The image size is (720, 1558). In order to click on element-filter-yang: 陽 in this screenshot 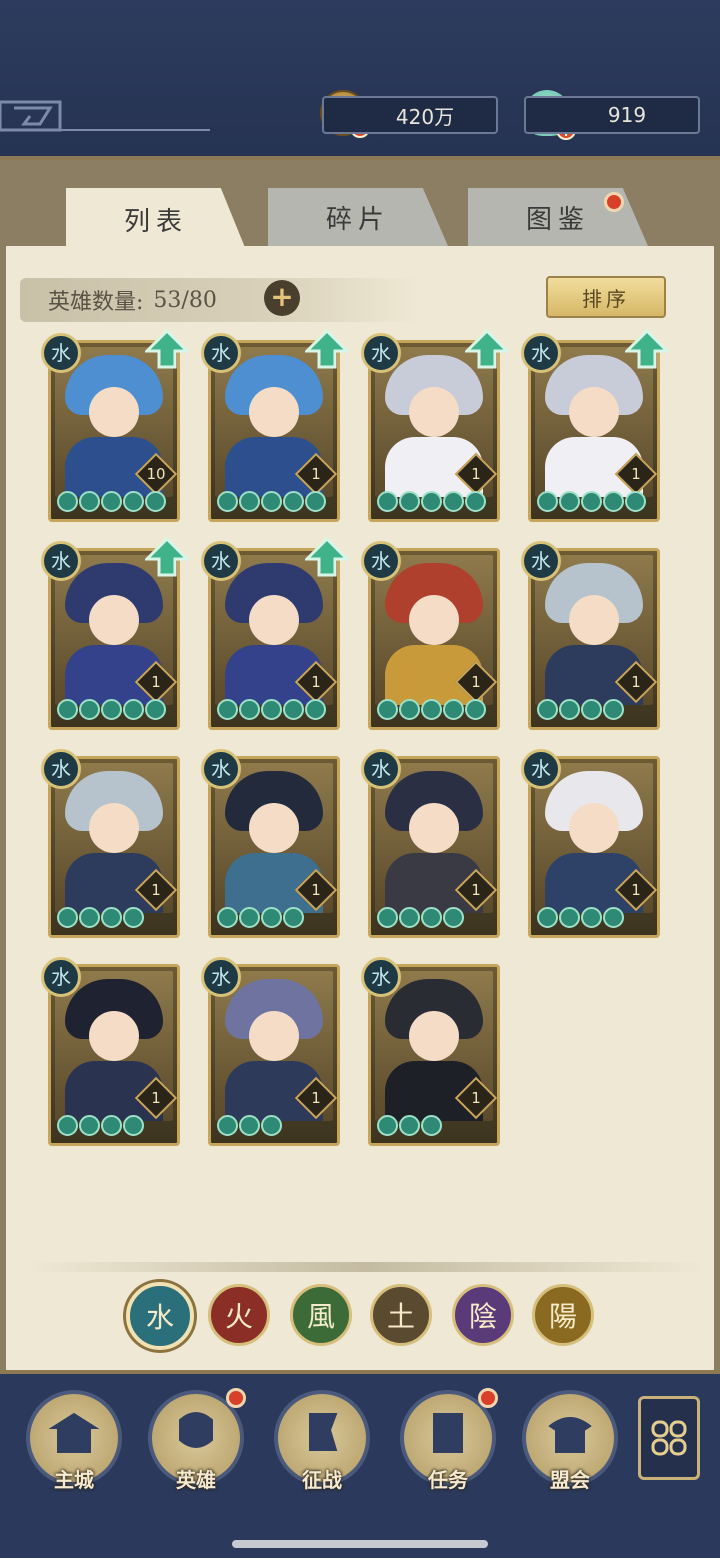, I will do `click(563, 1315)`.